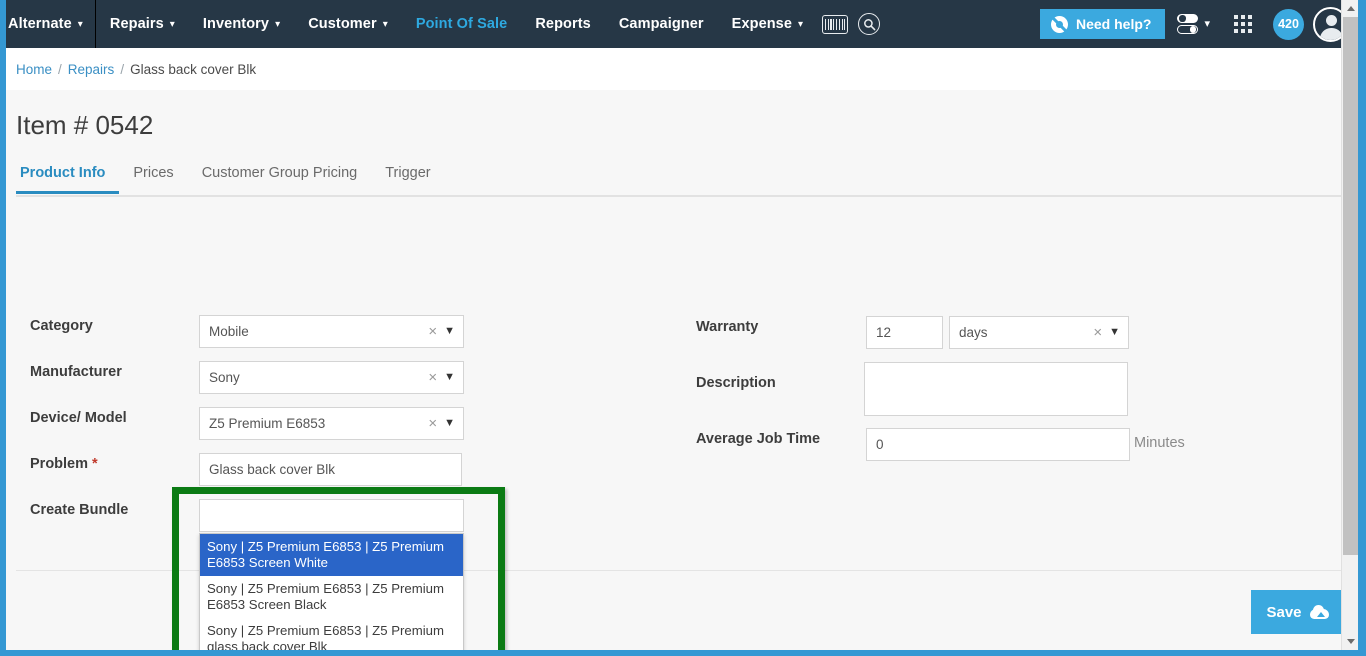  What do you see at coordinates (996, 389) in the screenshot?
I see `description-textarea` at bounding box center [996, 389].